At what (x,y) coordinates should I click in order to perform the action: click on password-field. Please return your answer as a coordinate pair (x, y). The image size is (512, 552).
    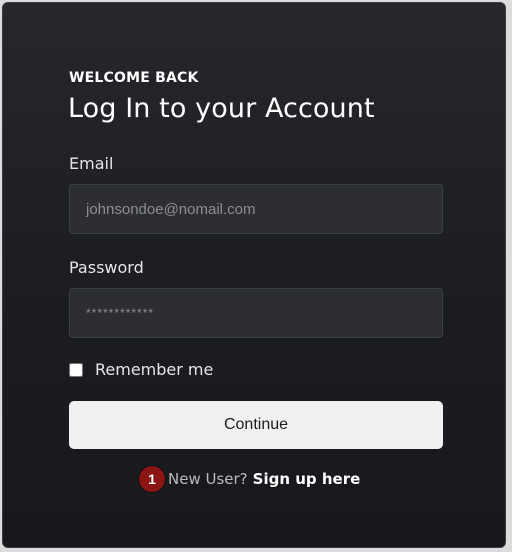
    Looking at the image, I should click on (256, 313).